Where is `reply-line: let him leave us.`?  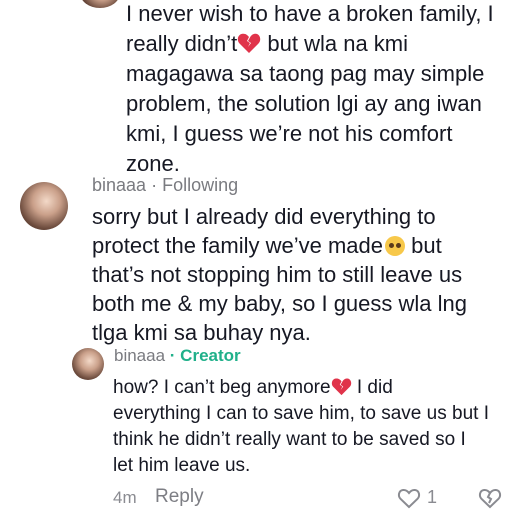 reply-line: let him leave us. is located at coordinates (182, 465).